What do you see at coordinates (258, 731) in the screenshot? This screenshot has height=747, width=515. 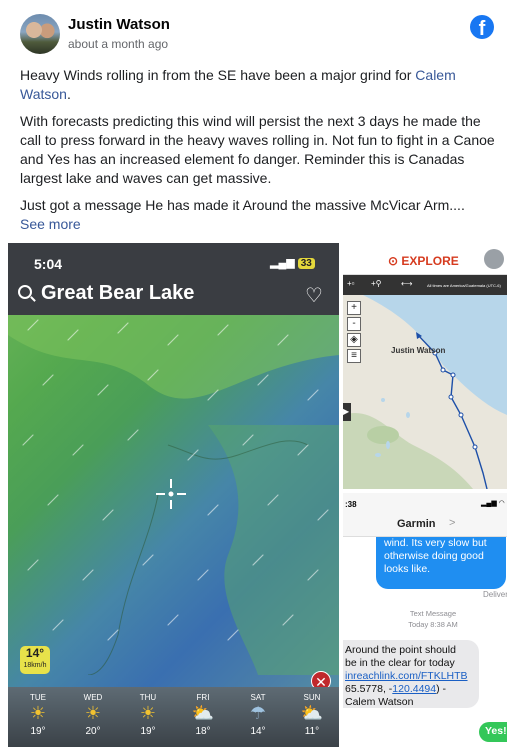 I see `forecast-temp: 14°` at bounding box center [258, 731].